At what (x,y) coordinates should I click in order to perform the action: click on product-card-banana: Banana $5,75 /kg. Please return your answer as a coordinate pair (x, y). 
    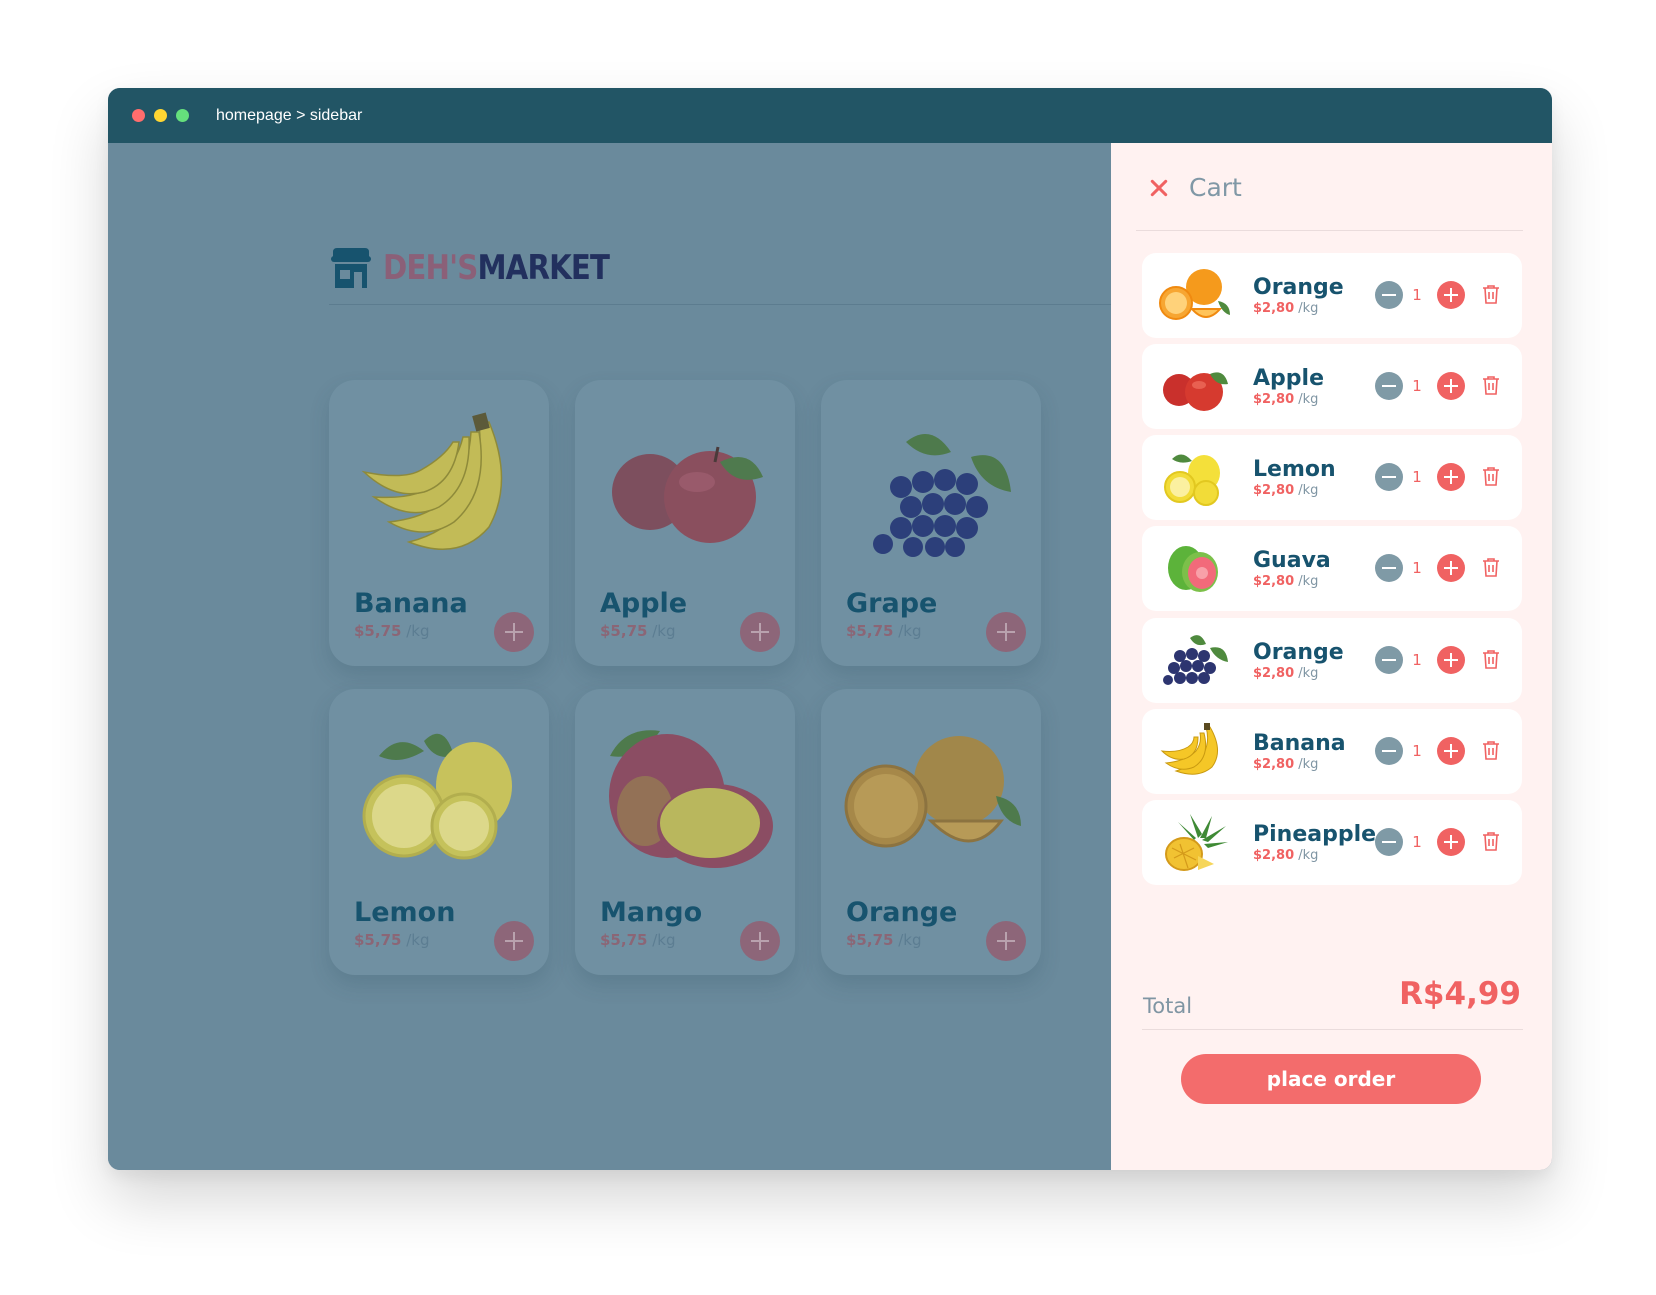
    Looking at the image, I should click on (439, 523).